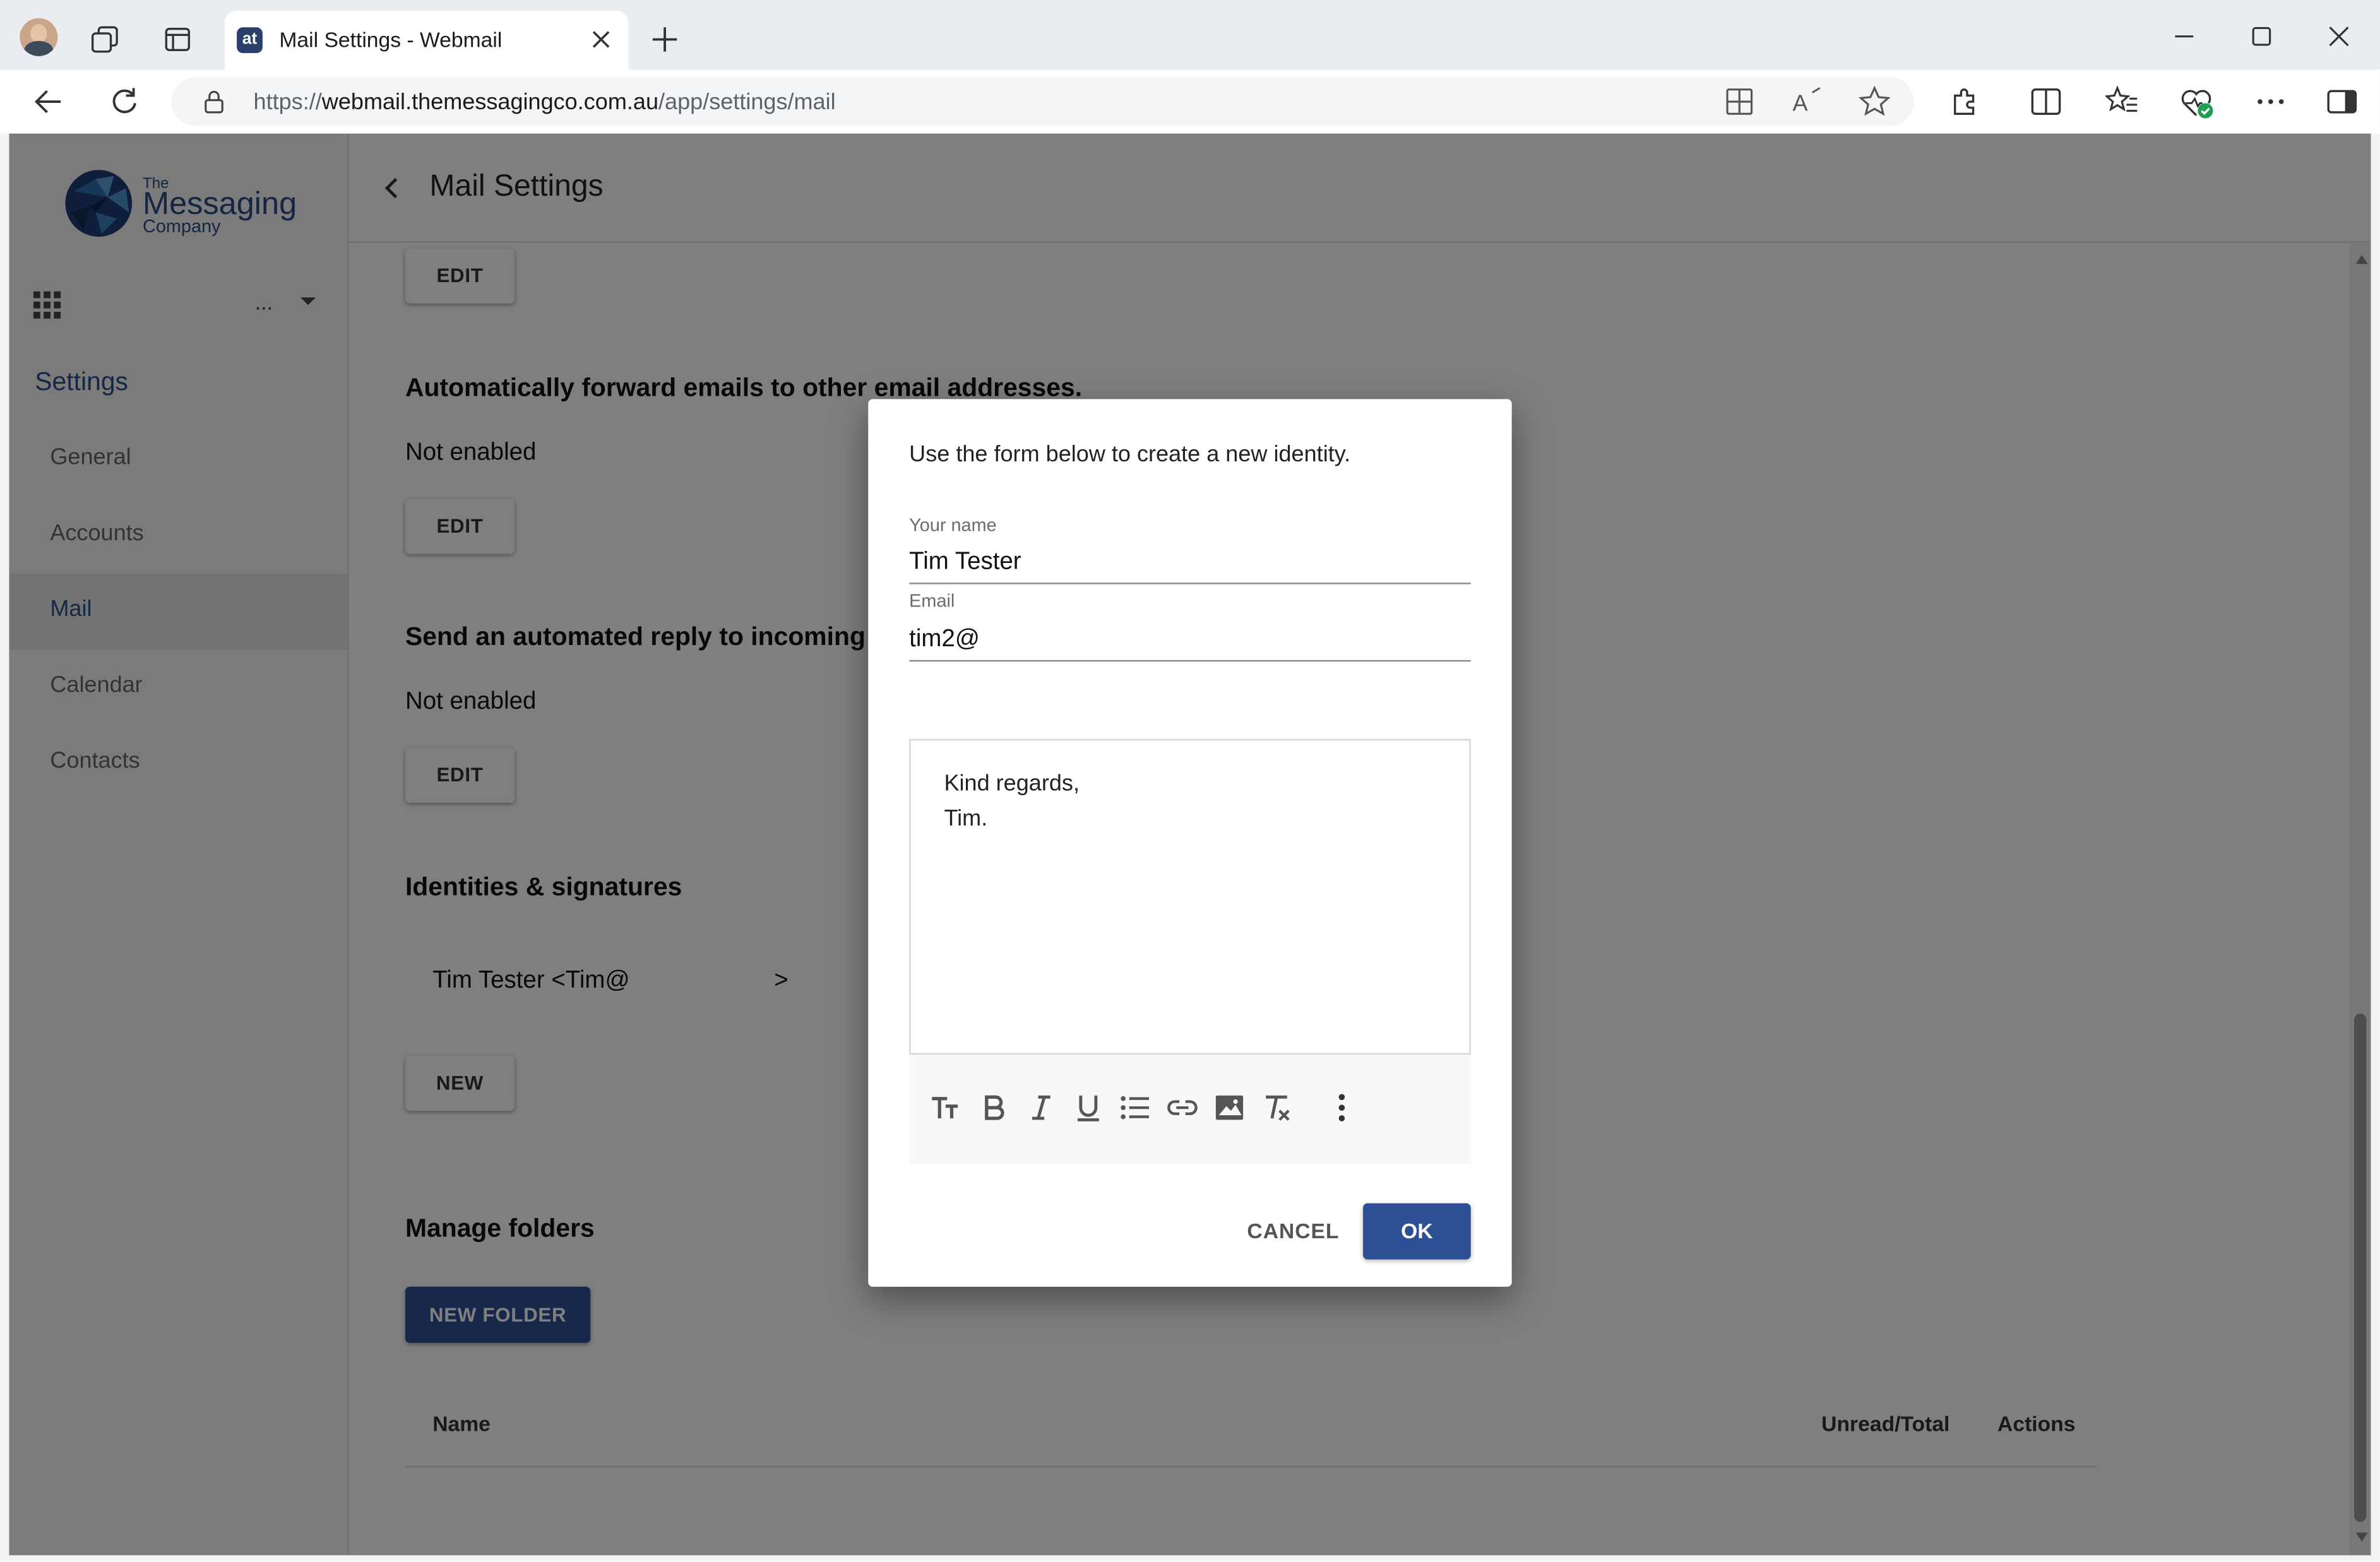  I want to click on svg-text: A, so click(1799, 103).